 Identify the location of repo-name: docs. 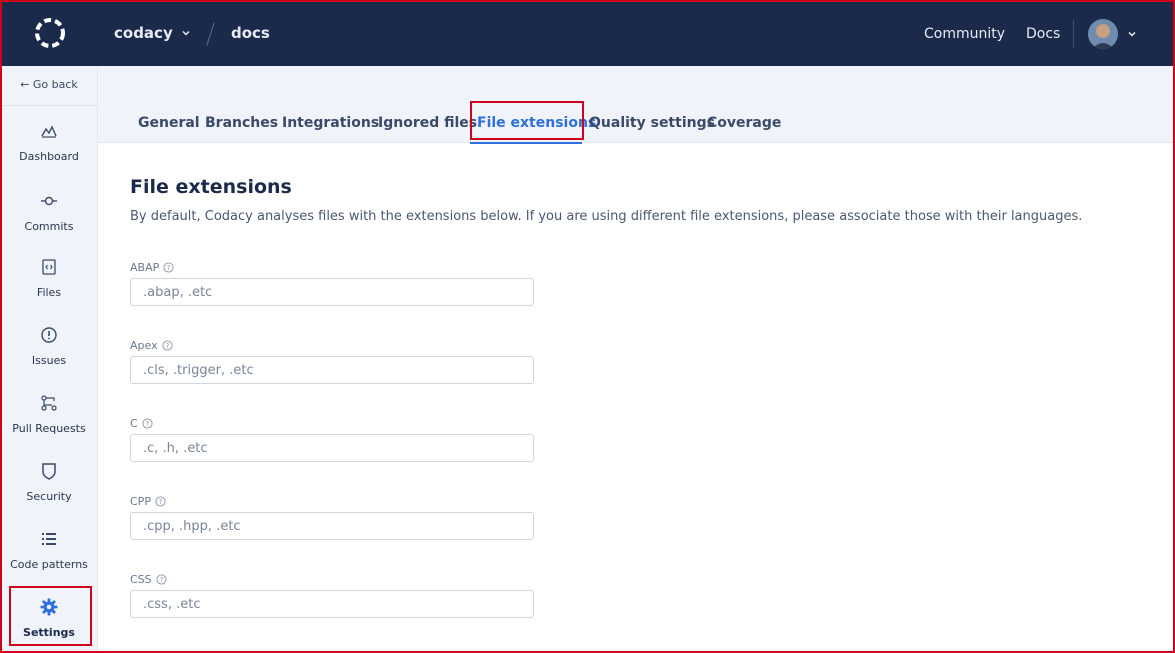
(250, 33).